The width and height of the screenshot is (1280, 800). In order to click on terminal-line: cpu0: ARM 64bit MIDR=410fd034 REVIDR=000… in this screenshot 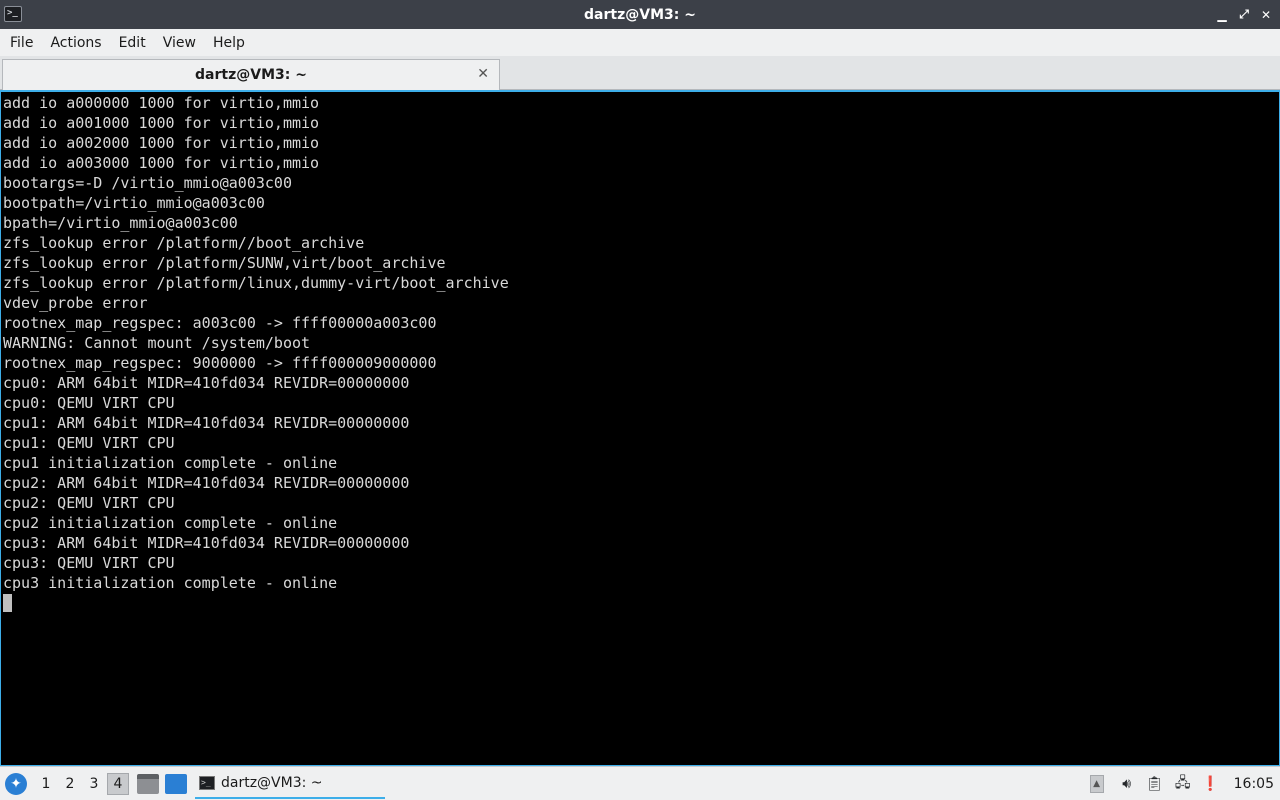, I will do `click(206, 383)`.